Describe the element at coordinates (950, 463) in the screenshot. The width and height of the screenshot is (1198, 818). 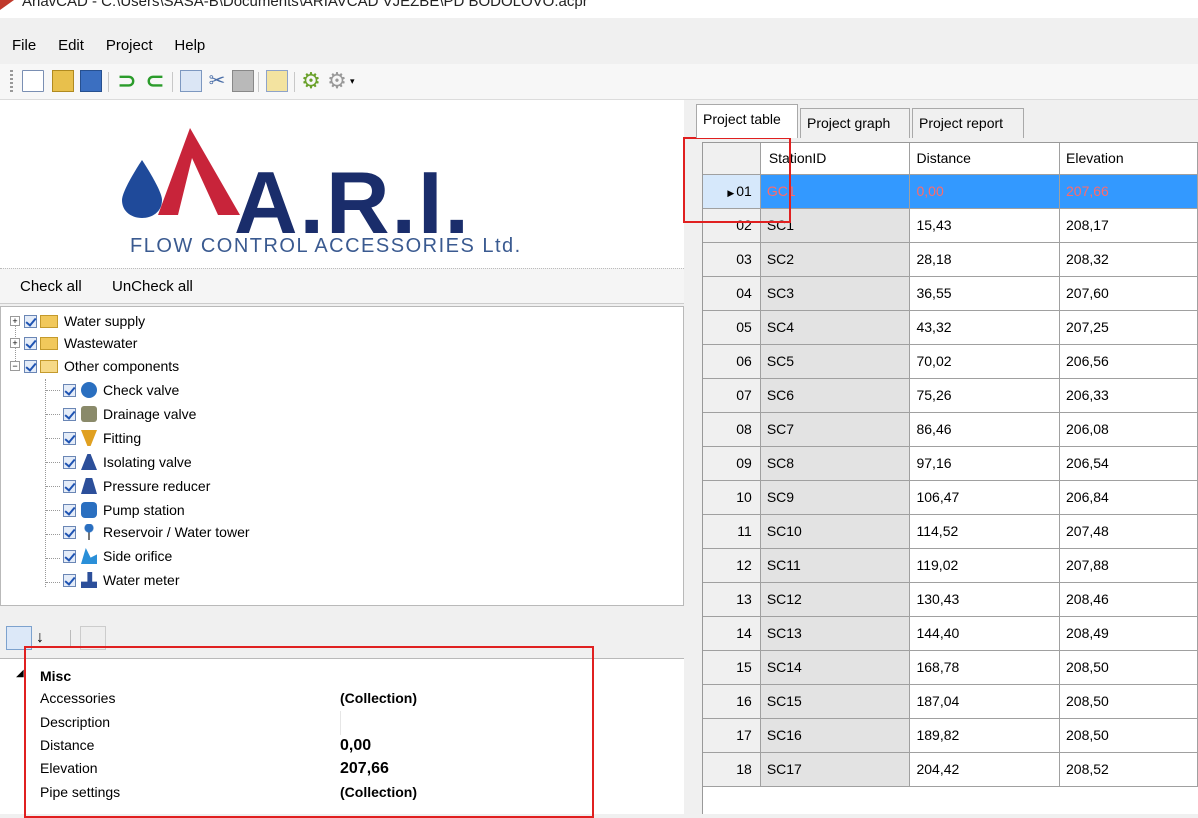
I see `table-row: 09 SC8 97,16 206,54` at that location.